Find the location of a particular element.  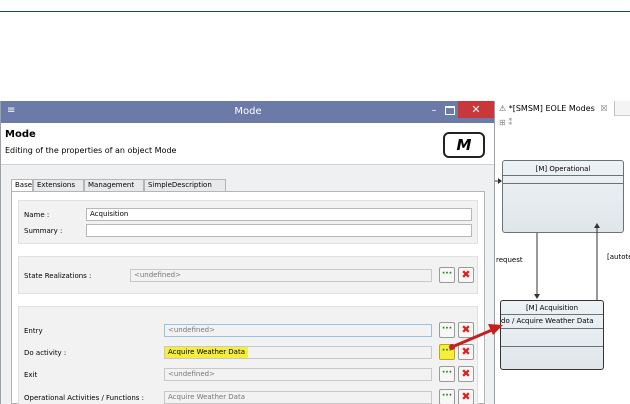

red-arrow-line is located at coordinates (472, 338).